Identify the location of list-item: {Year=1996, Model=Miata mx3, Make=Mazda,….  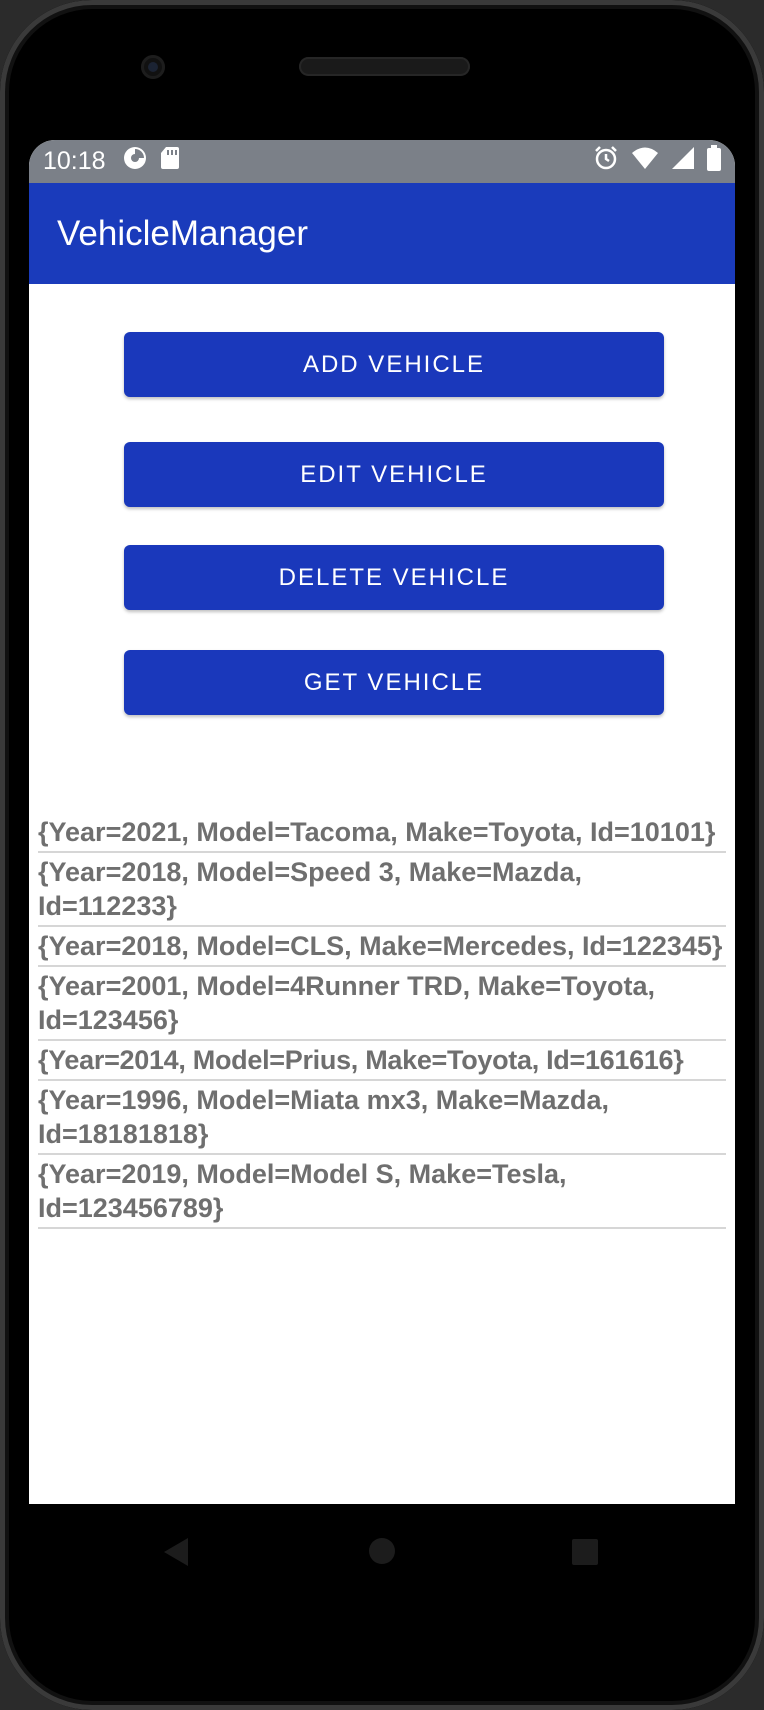
(382, 1118).